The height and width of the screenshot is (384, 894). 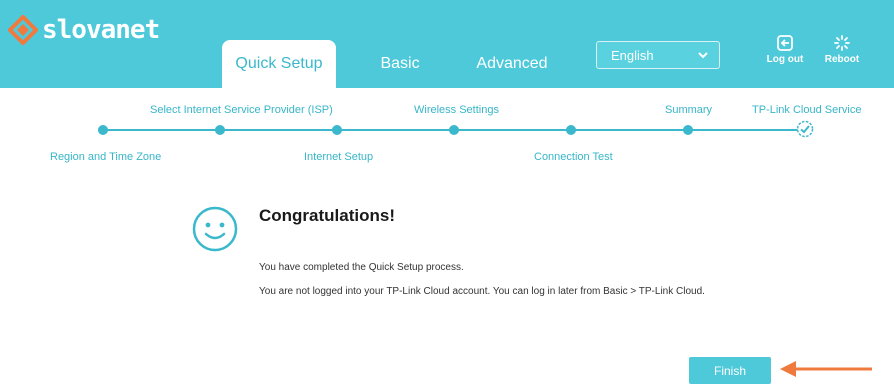 What do you see at coordinates (842, 59) in the screenshot?
I see `reboot-label: Reboot` at bounding box center [842, 59].